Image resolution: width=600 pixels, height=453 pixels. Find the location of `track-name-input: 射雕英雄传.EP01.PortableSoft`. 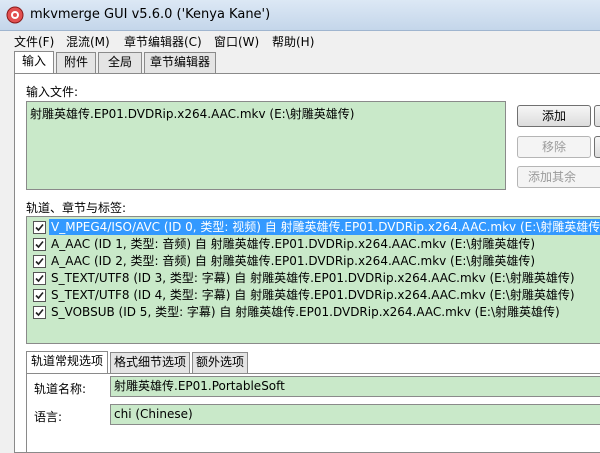

track-name-input: 射雕英雄传.EP01.PortableSoft is located at coordinates (355, 386).